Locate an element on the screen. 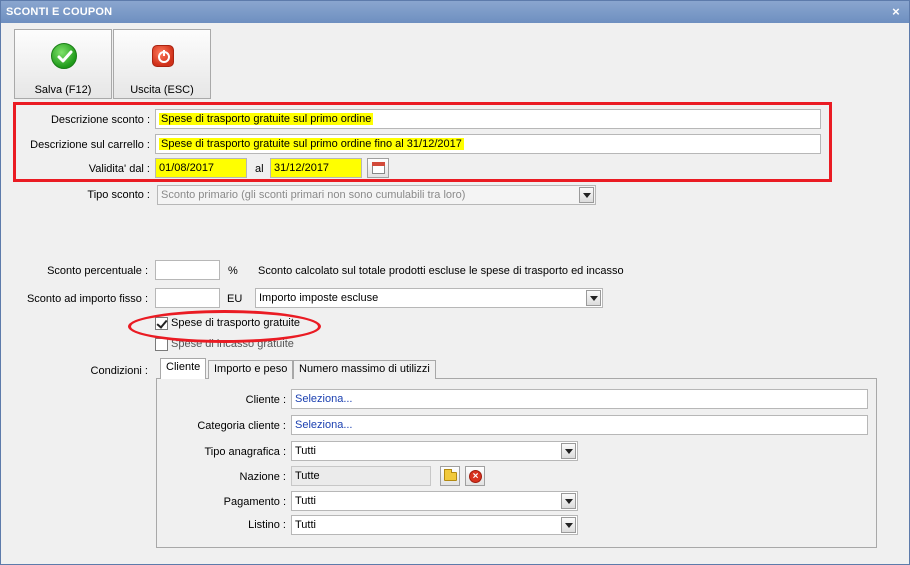 This screenshot has height=565, width=910. country-browse-button is located at coordinates (450, 476).